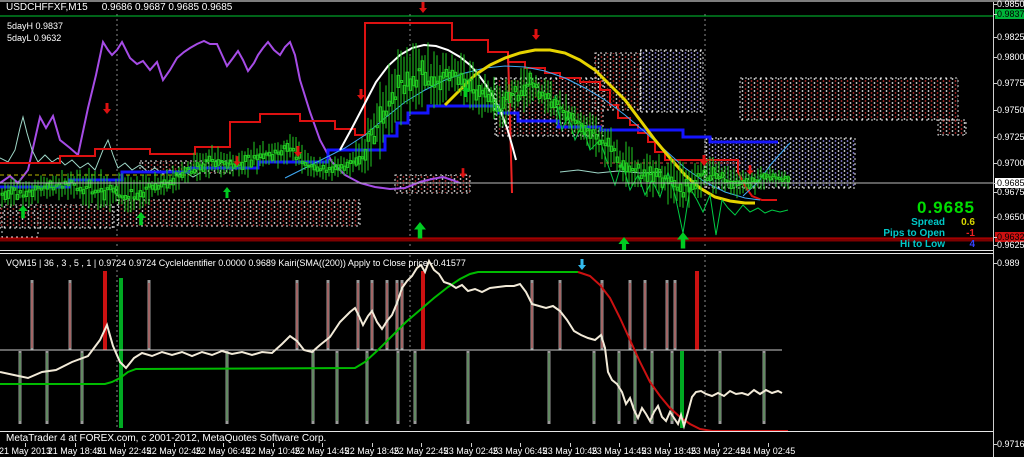  I want to click on chart-ohlc-header: USDCHFFXF,M15 0.9686 0.9687 0.9685 0.9685, so click(119, 7).